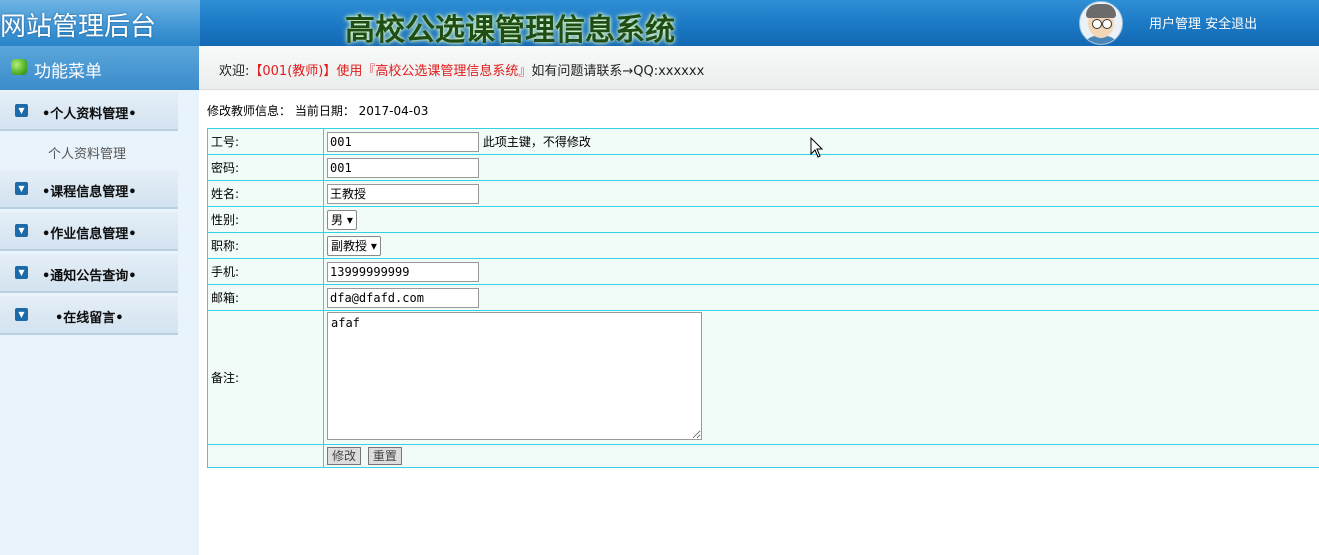  What do you see at coordinates (763, 141) in the screenshot?
I see `form-row-id: 工号: 此项主键，不得修改` at bounding box center [763, 141].